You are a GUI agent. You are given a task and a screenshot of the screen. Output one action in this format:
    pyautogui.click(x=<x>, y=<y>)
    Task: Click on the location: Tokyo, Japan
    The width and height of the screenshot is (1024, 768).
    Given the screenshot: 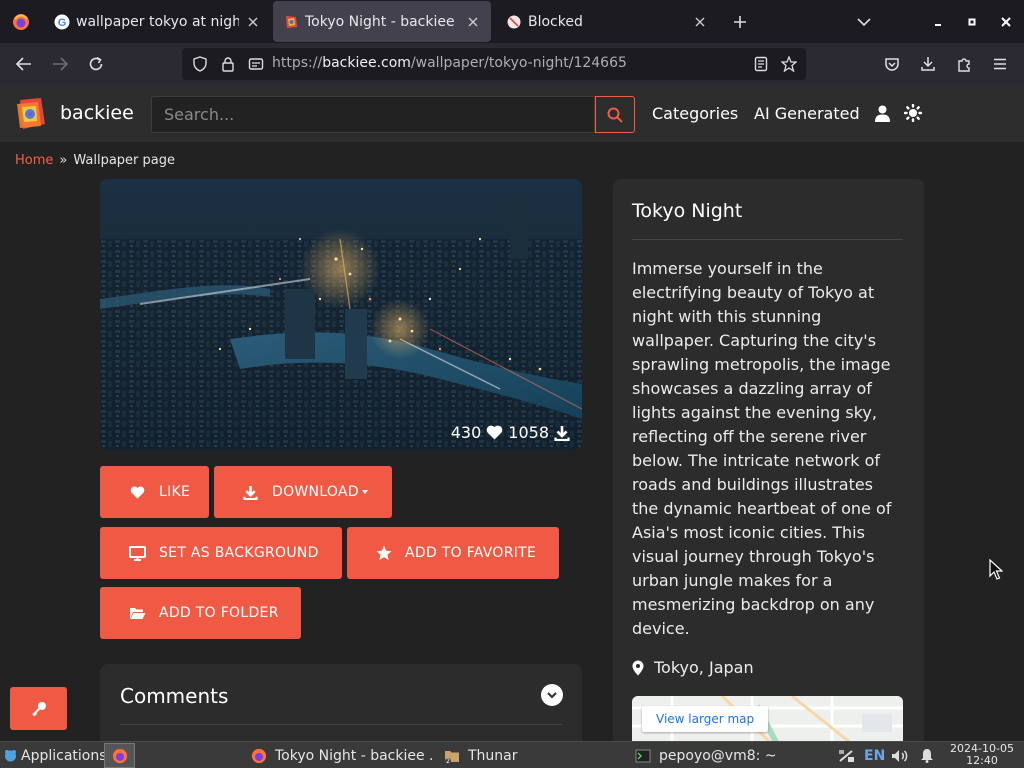 What is the action you would take?
    pyautogui.click(x=693, y=667)
    